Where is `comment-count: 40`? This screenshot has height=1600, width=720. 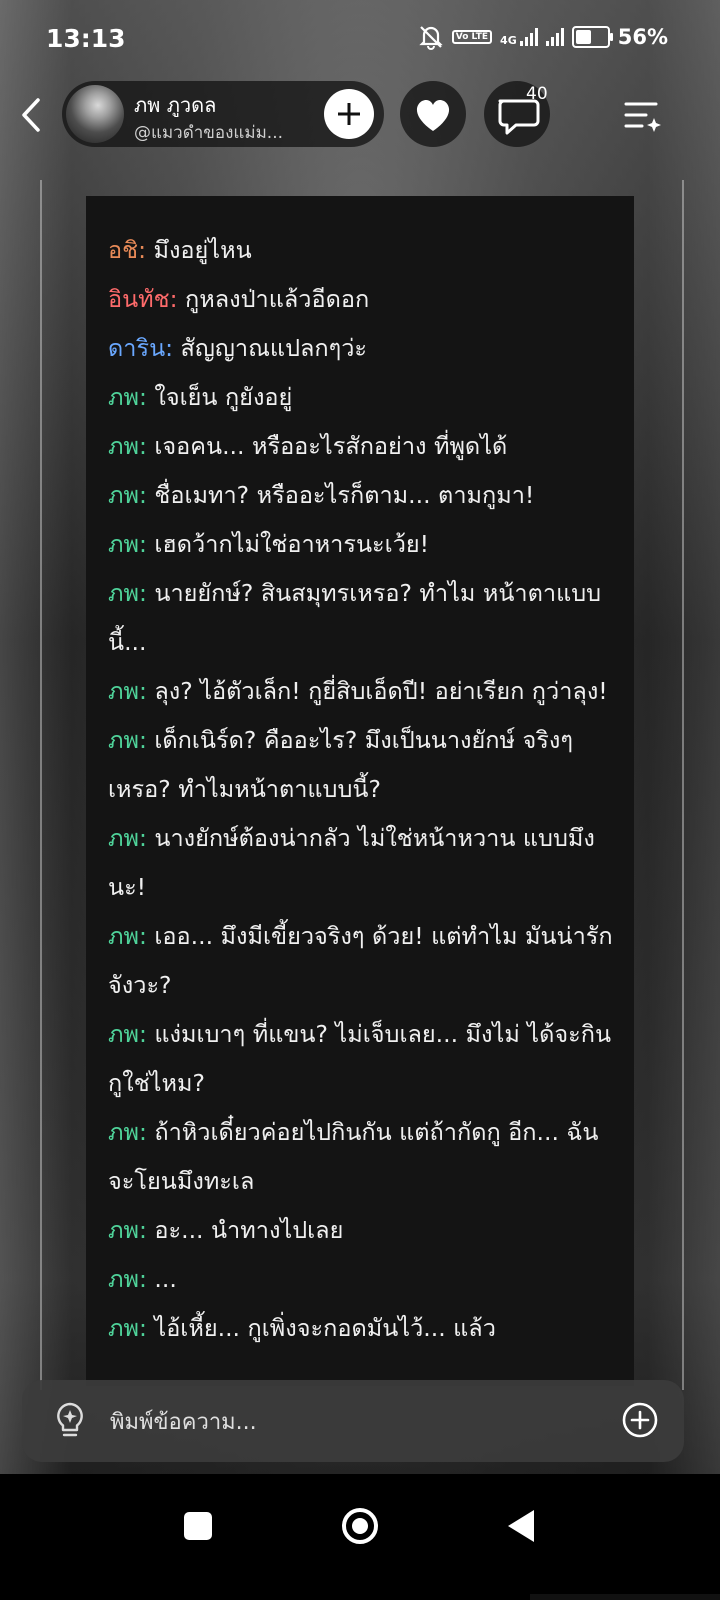 comment-count: 40 is located at coordinates (537, 94).